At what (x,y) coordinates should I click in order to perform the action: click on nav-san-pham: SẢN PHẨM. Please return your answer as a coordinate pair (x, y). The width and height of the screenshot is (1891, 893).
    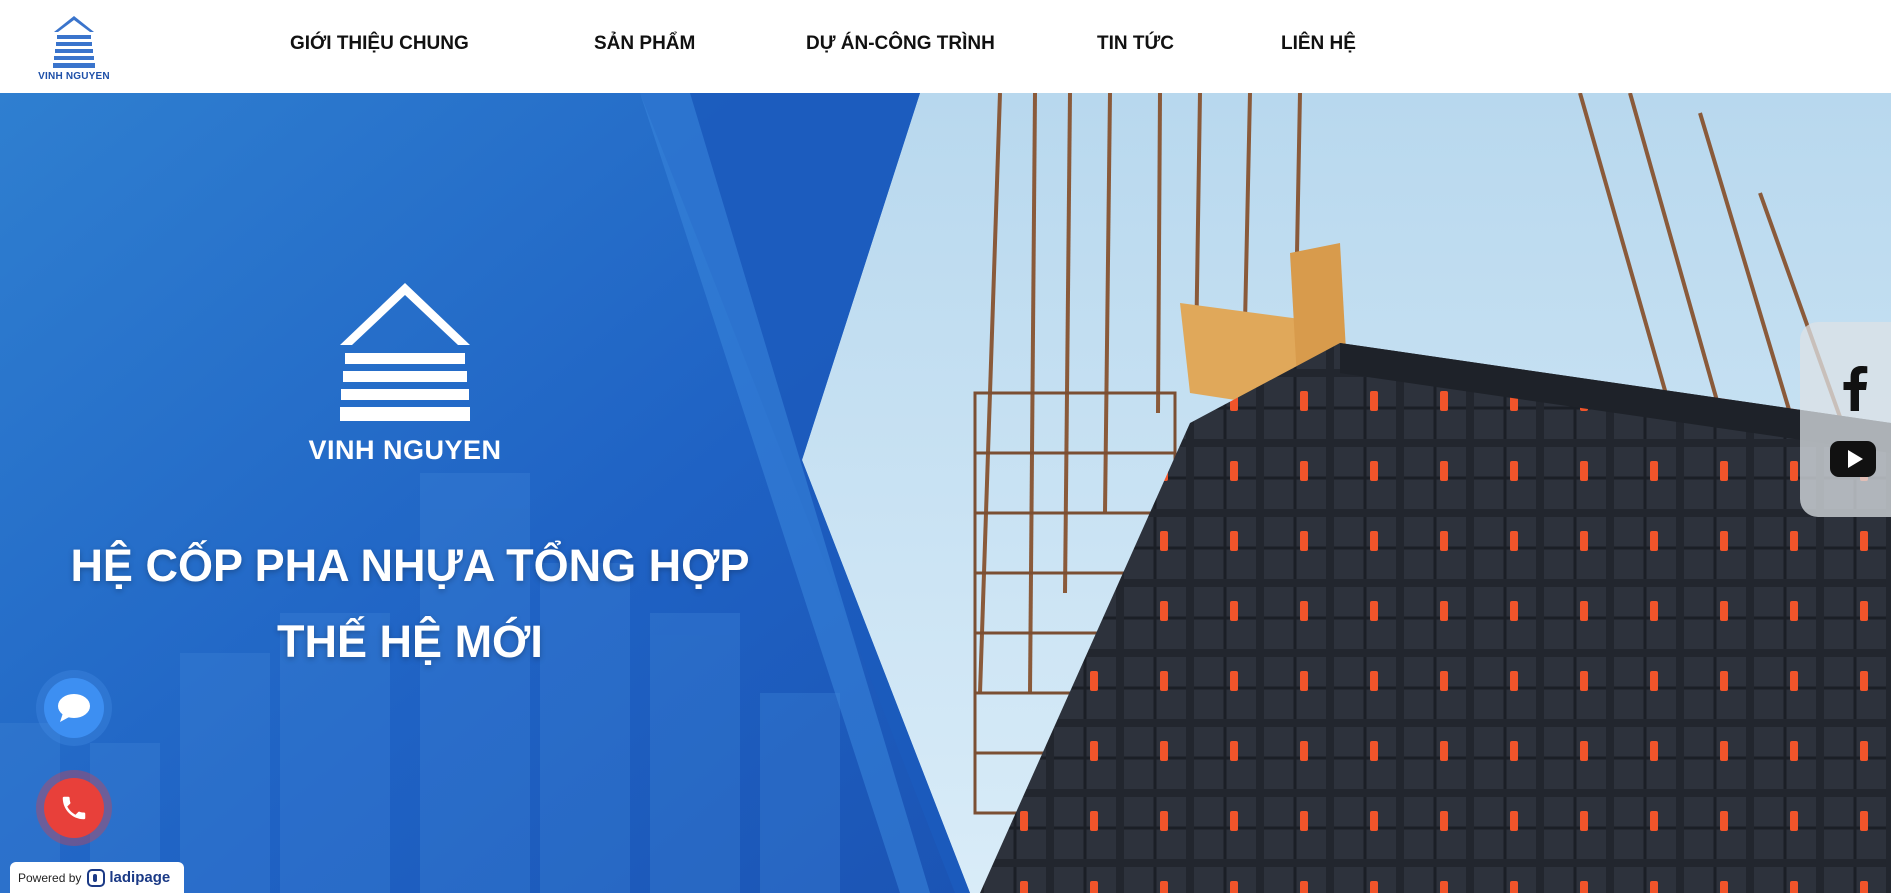
    Looking at the image, I should click on (644, 44).